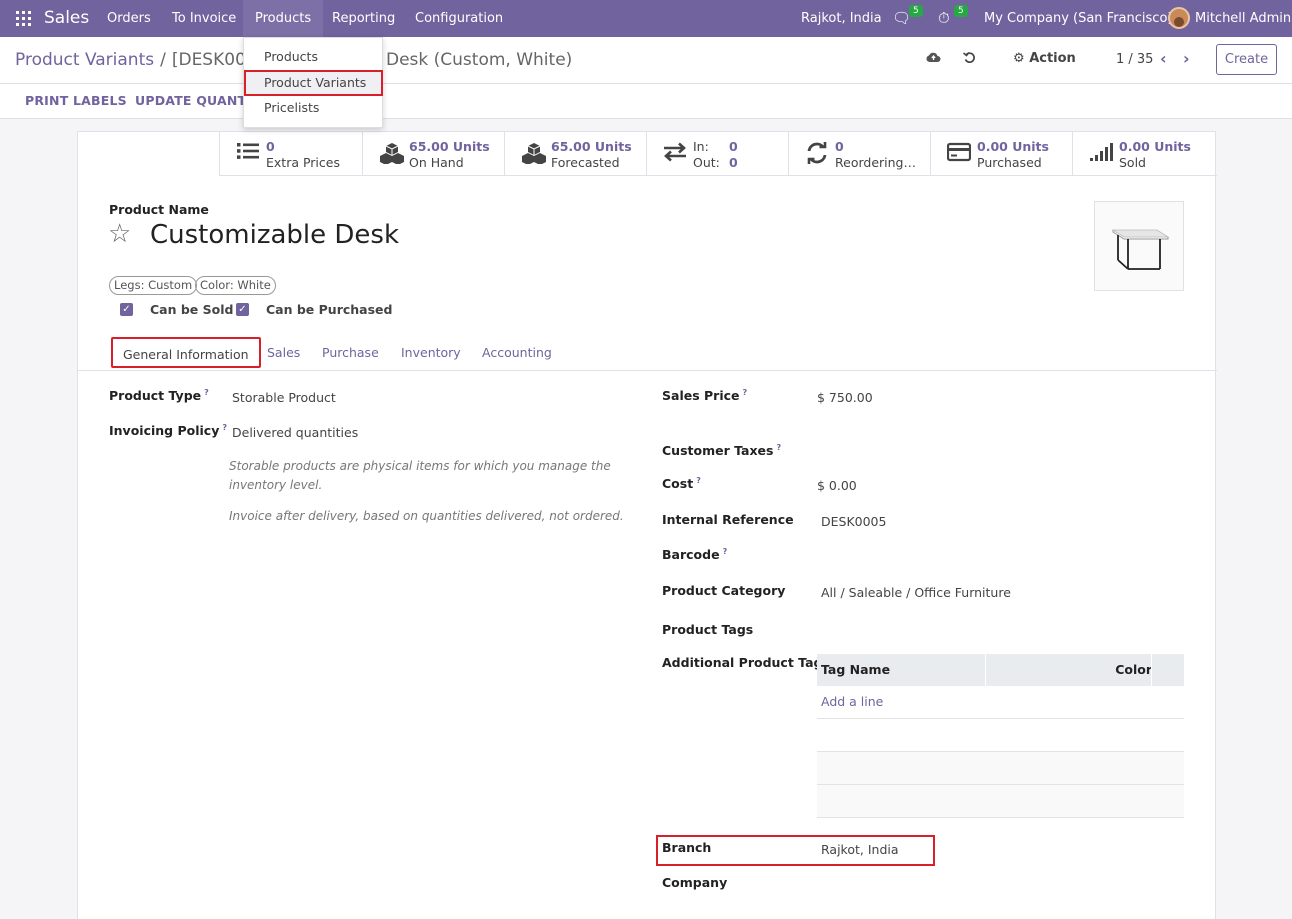  I want to click on out-value: 0, so click(733, 162).